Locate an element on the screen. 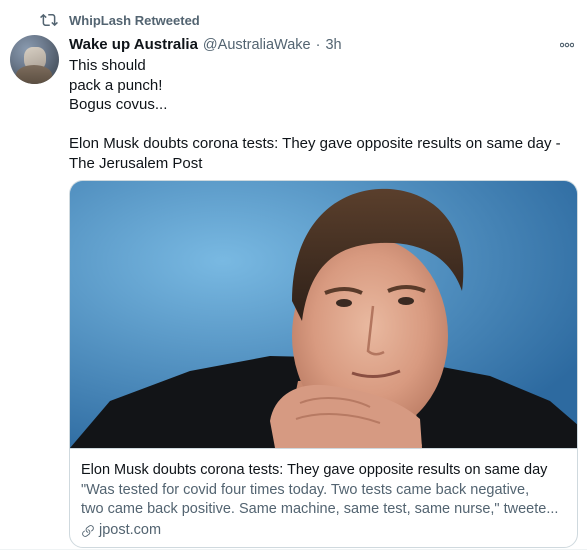  retweet-context: WhipLash Retweeted is located at coordinates (120, 20).